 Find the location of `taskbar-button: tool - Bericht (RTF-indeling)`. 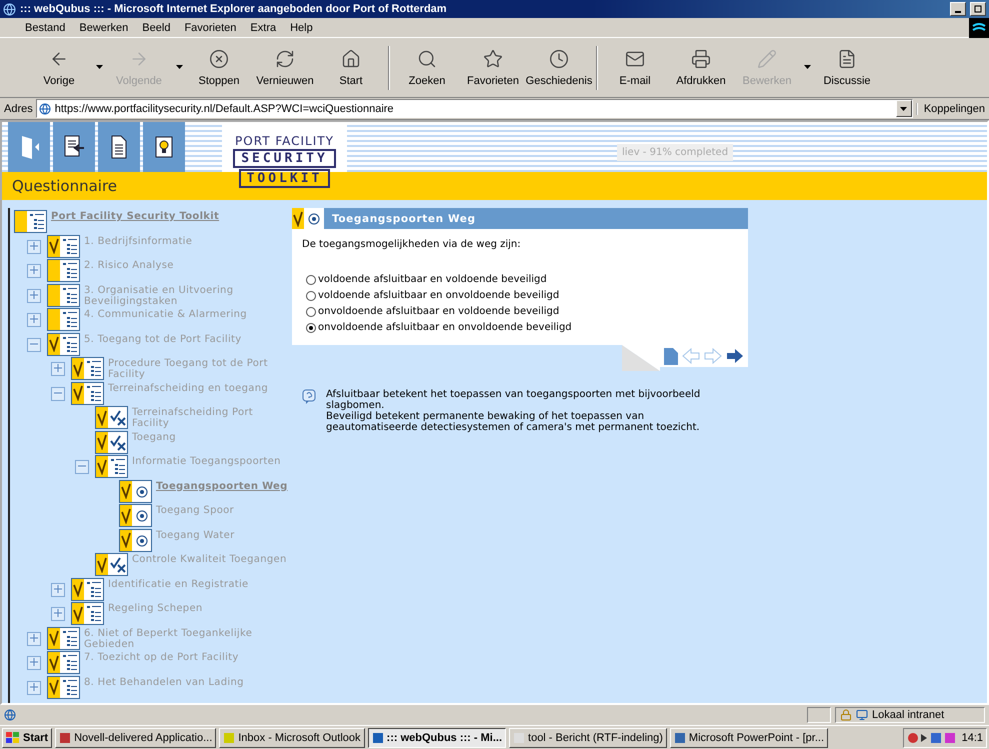

taskbar-button: tool - Bericht (RTF-indeling) is located at coordinates (588, 738).